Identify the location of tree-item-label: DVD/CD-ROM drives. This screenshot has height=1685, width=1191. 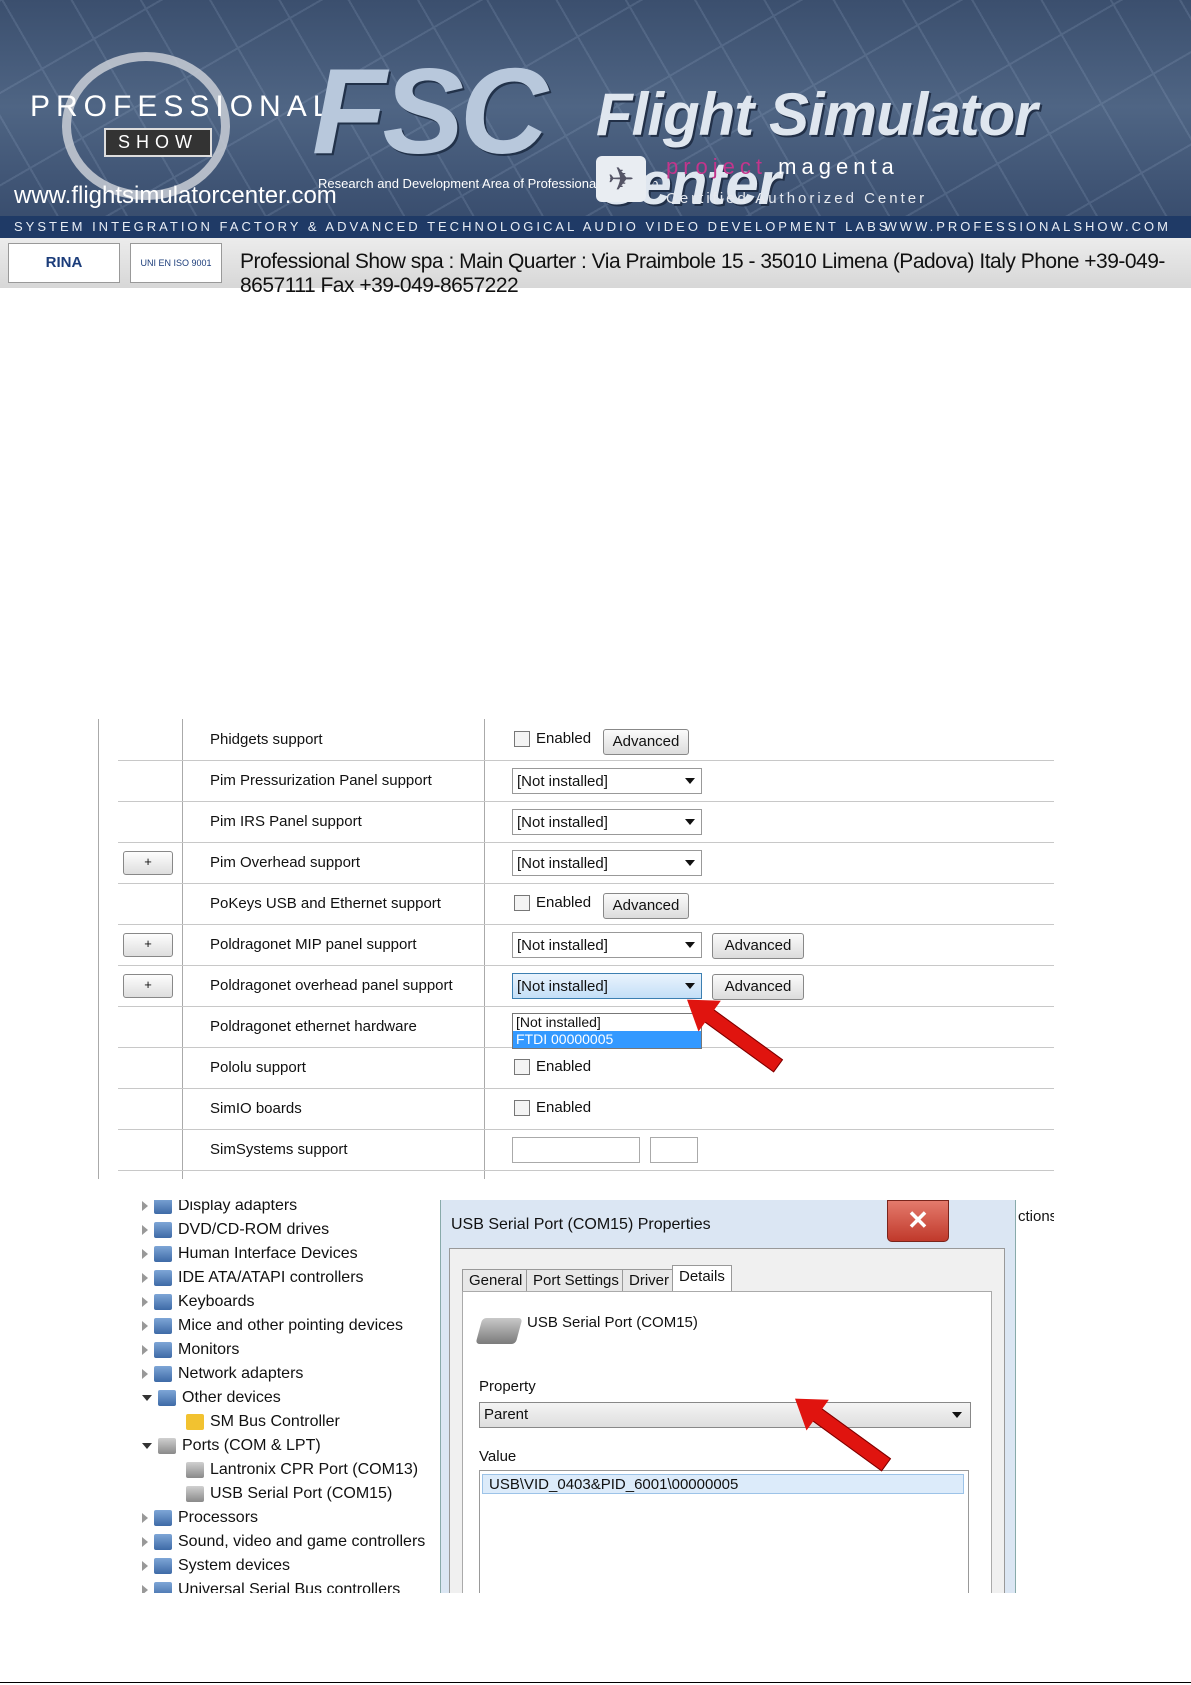
(254, 1229).